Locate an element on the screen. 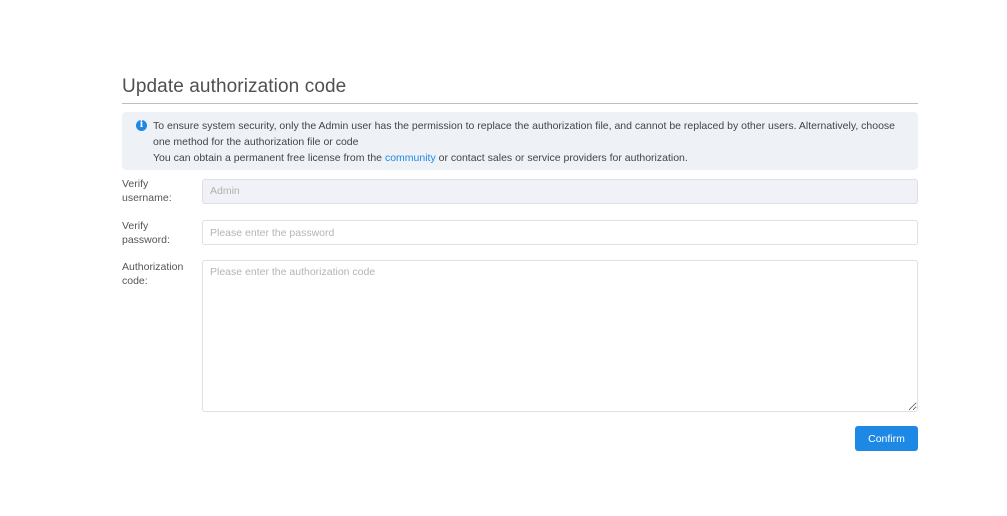  password-label: Verify password: is located at coordinates (146, 233).